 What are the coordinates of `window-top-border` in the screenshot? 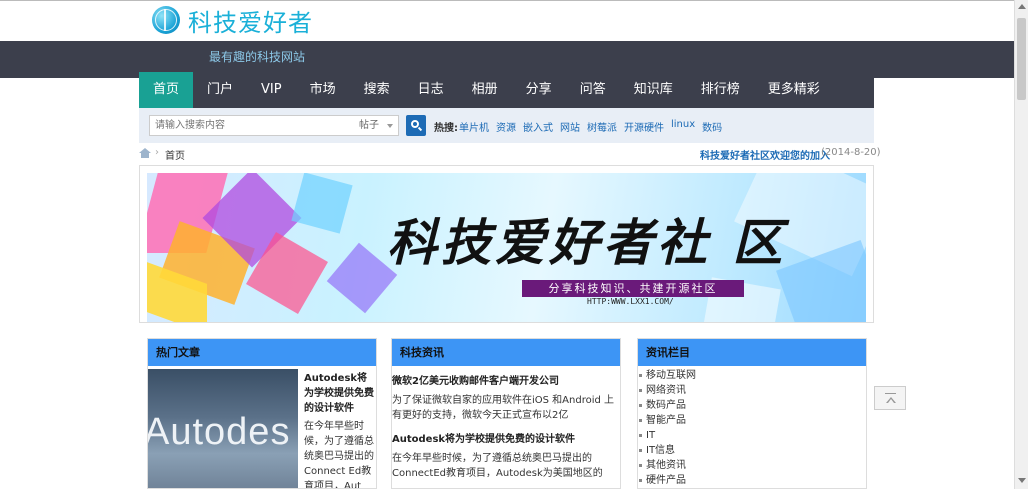 It's located at (514, 0).